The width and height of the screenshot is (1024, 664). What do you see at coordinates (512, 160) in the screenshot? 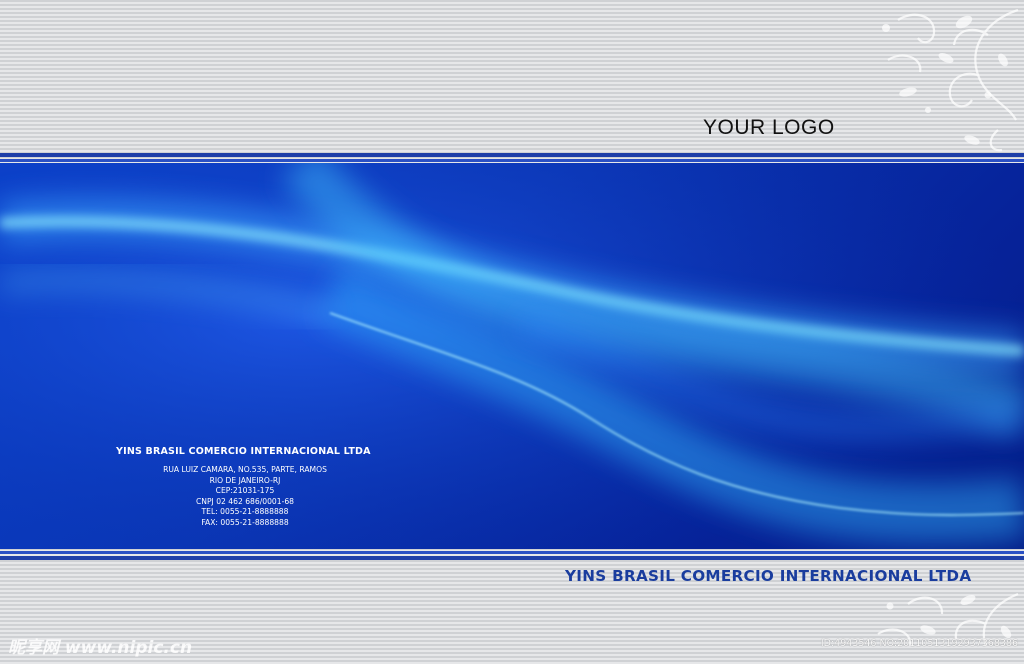
I see `top-rule-inner` at bounding box center [512, 160].